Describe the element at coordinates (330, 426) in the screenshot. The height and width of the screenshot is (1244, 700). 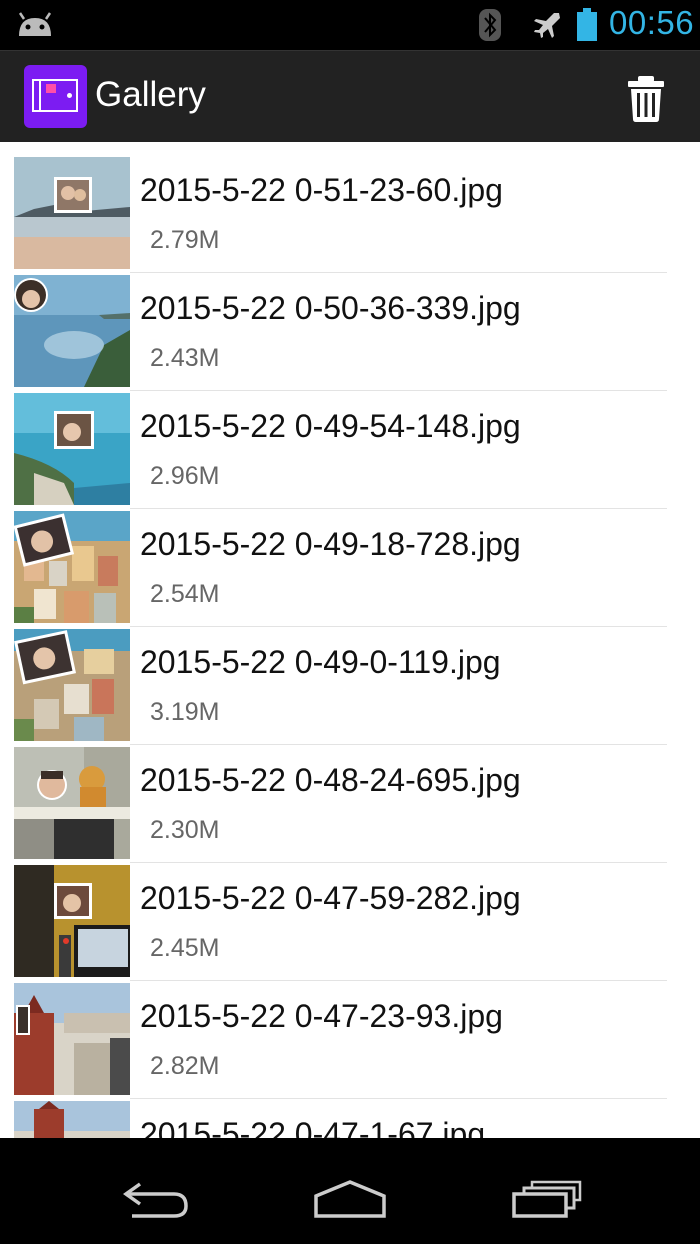
I see `file-name: 2015-5-22 0-49-54-148.jpg` at that location.